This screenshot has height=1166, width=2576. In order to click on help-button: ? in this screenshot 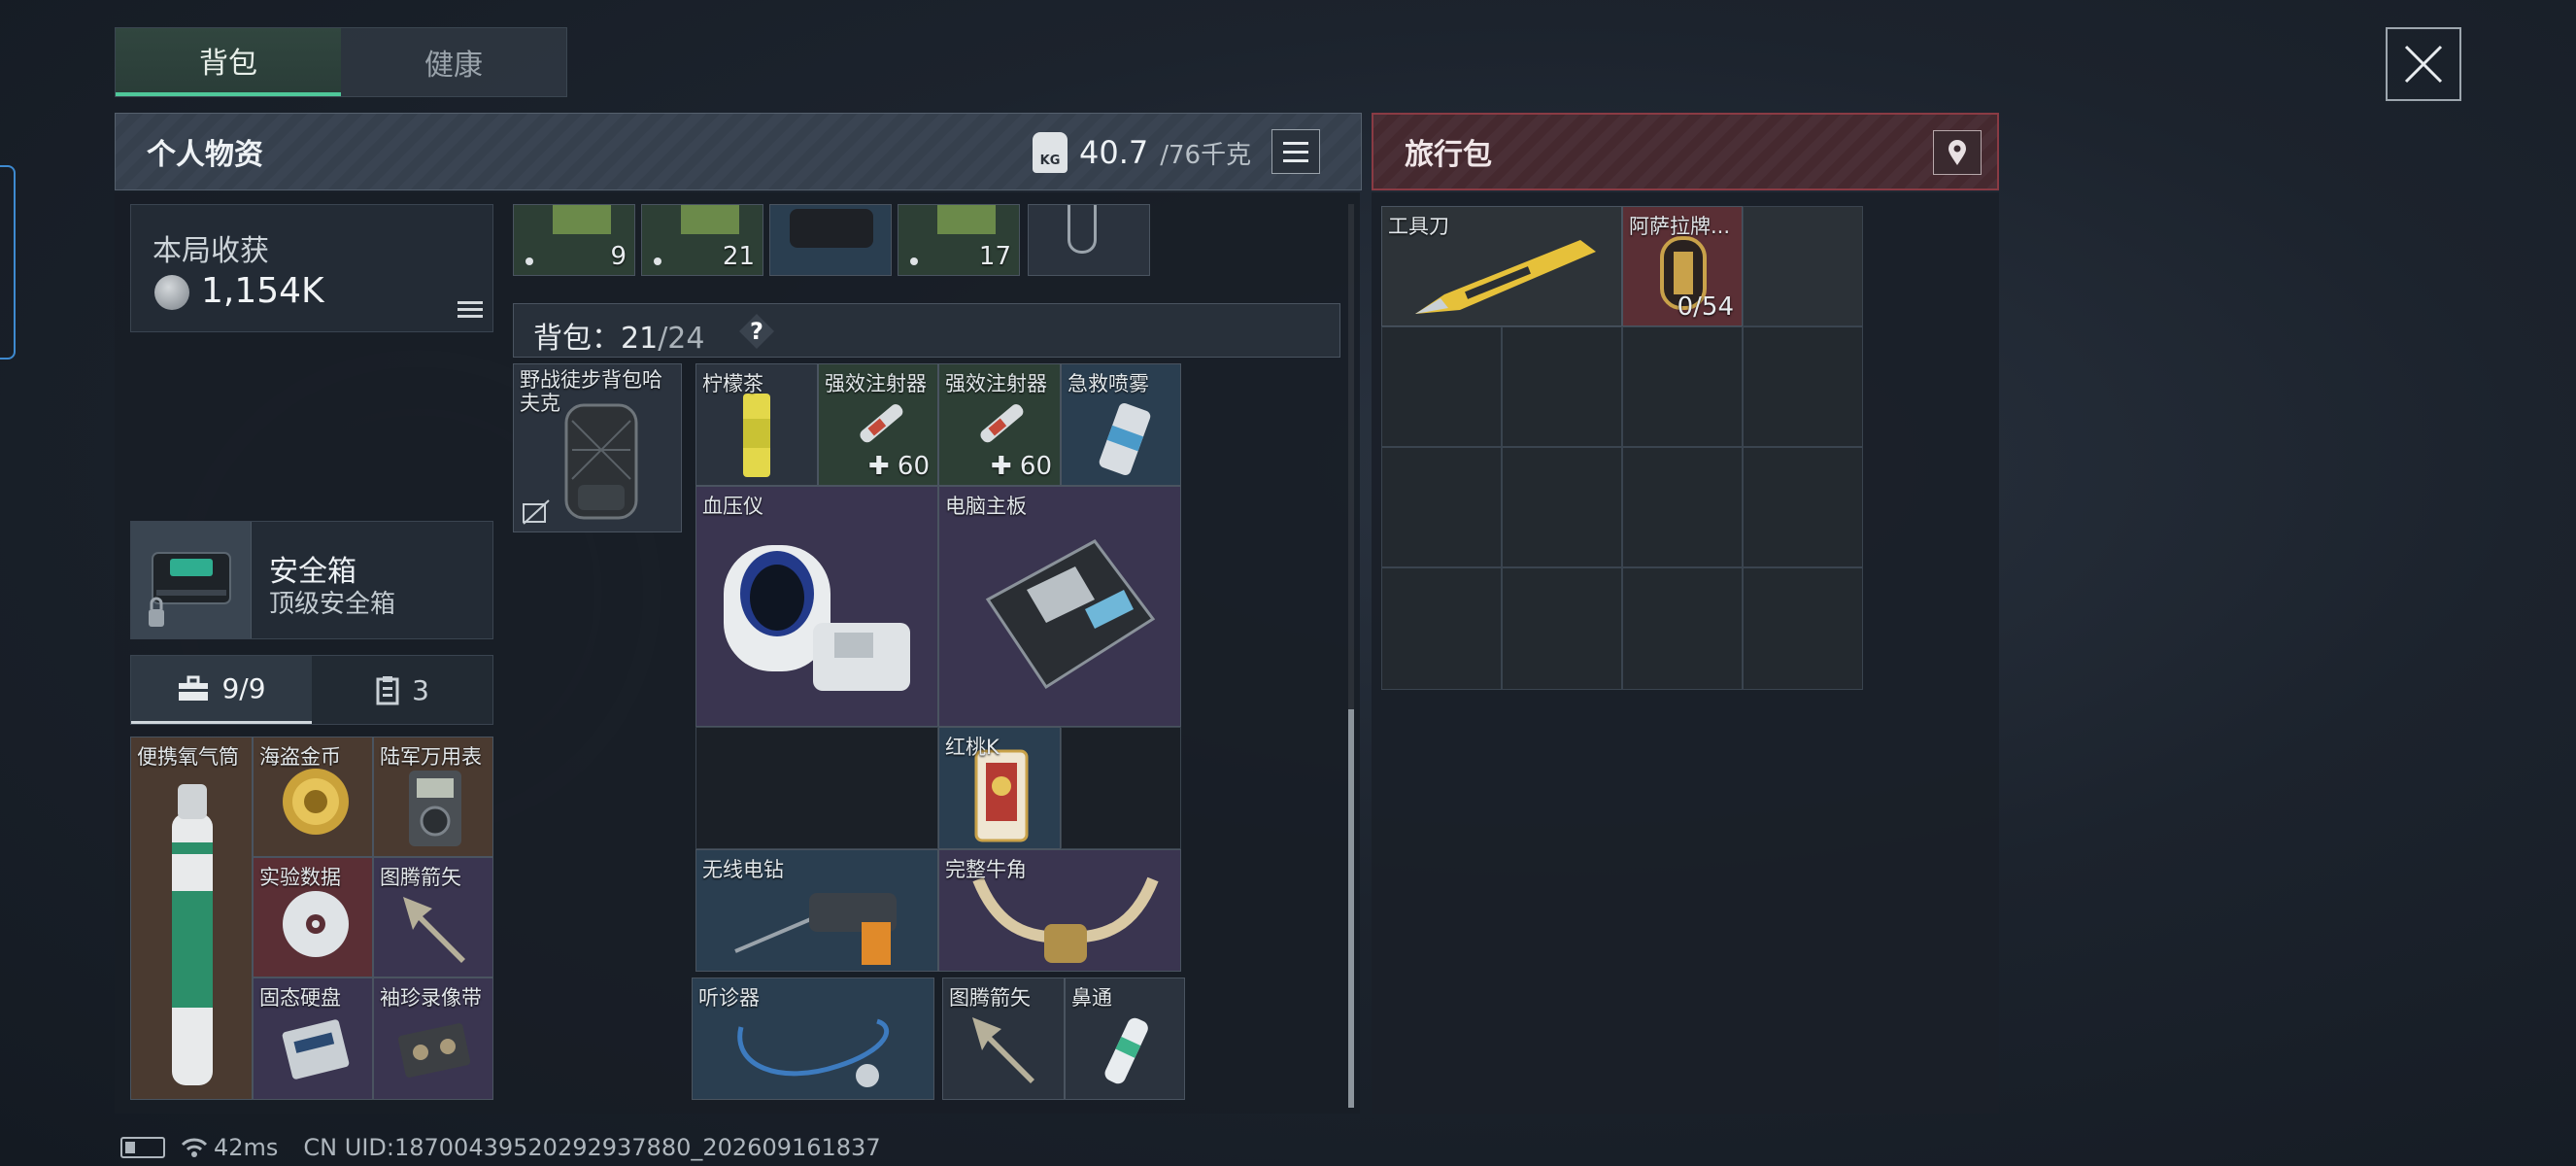, I will do `click(756, 331)`.